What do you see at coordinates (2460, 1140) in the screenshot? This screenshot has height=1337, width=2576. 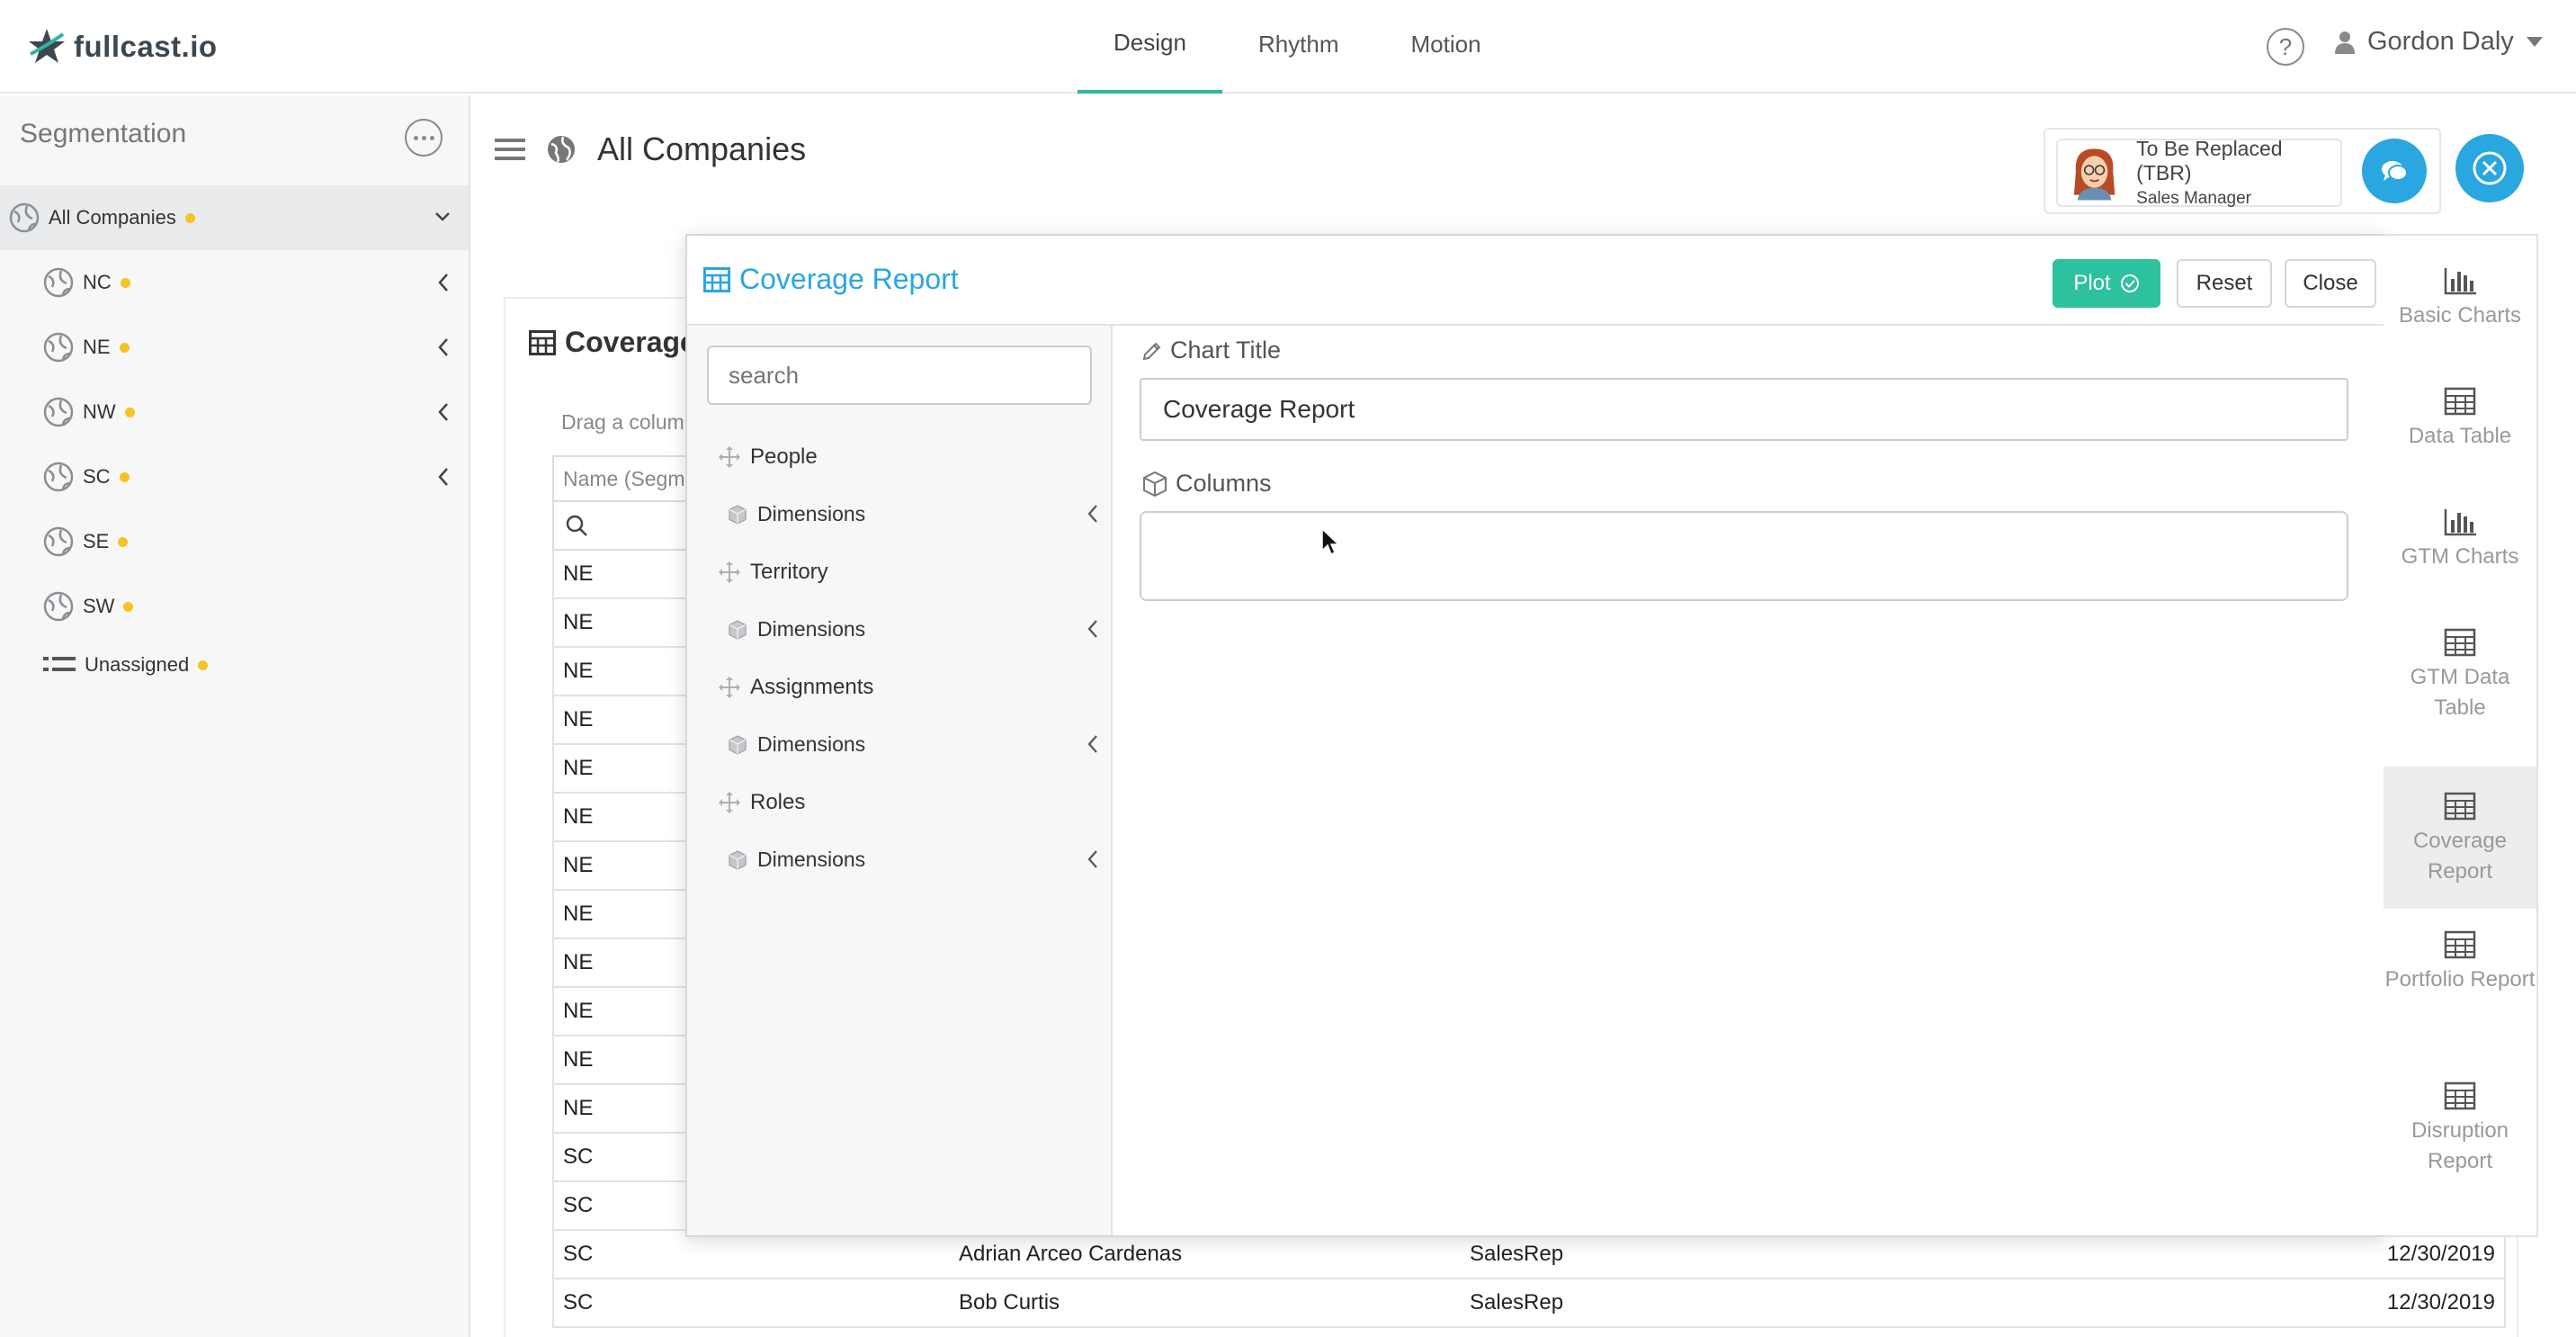 I see `rail-item-disruption-report: Disruption Report` at bounding box center [2460, 1140].